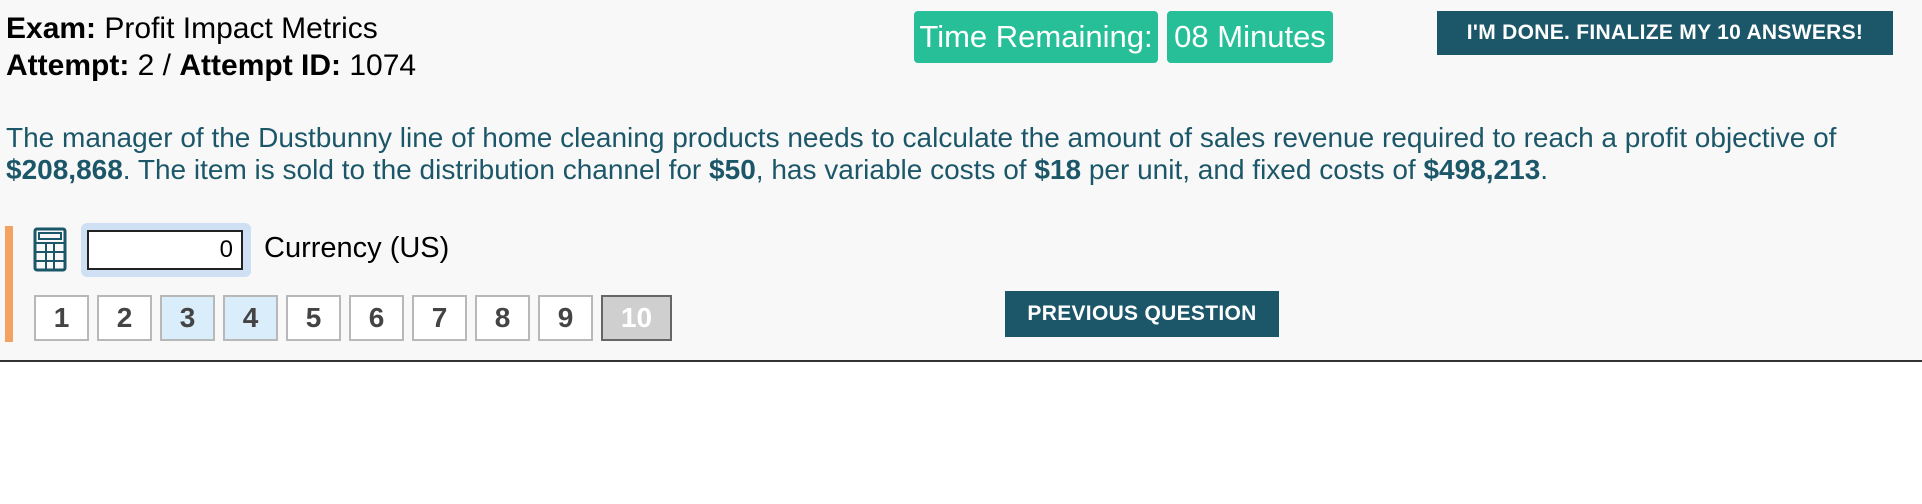 The image size is (1922, 504). What do you see at coordinates (376, 318) in the screenshot?
I see `question-nav-button-6: 6` at bounding box center [376, 318].